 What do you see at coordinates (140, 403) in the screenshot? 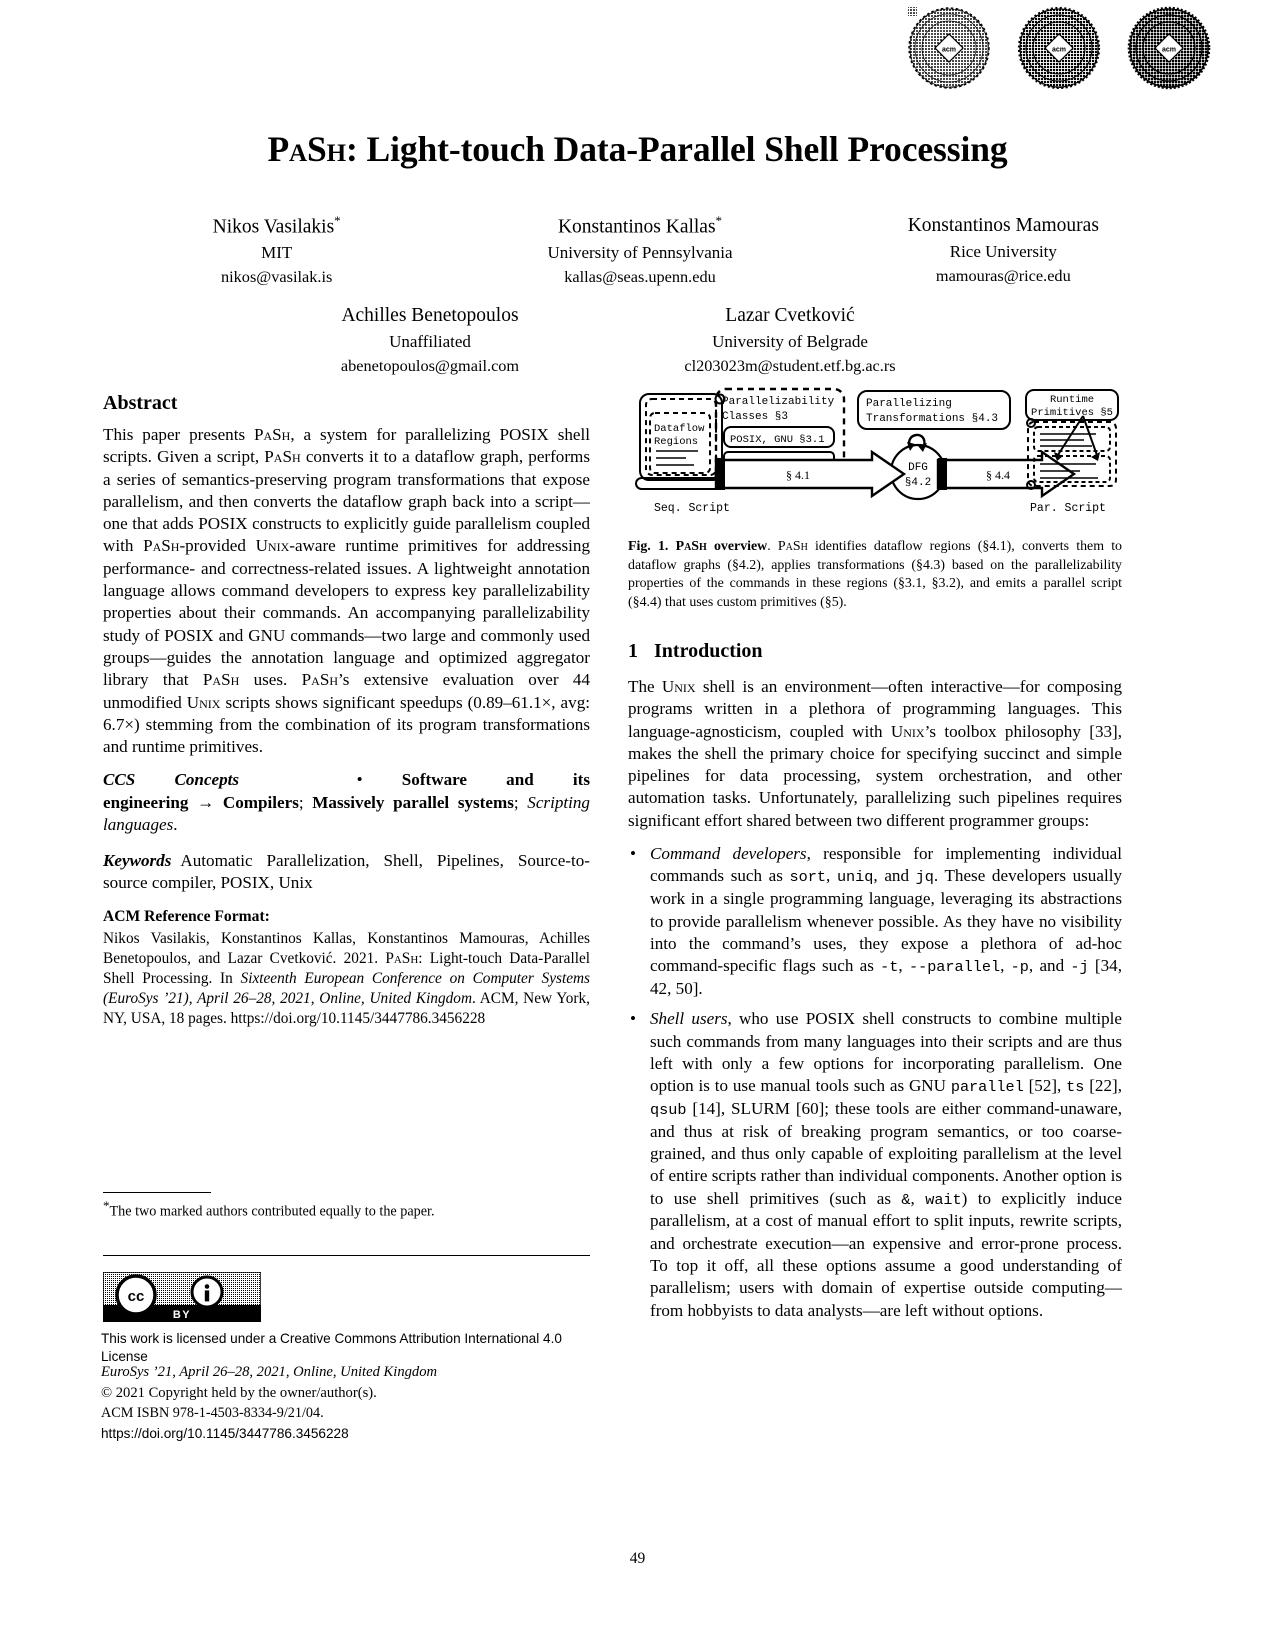
I see `abstract-heading: Abstract` at bounding box center [140, 403].